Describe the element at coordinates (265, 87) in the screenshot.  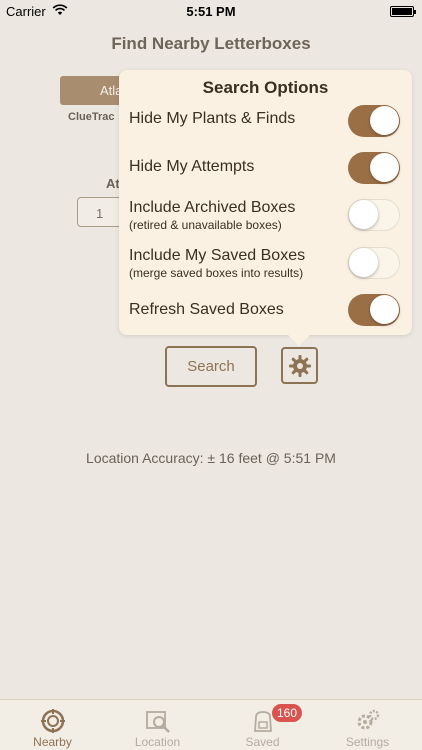
I see `popover-title: Search Options` at that location.